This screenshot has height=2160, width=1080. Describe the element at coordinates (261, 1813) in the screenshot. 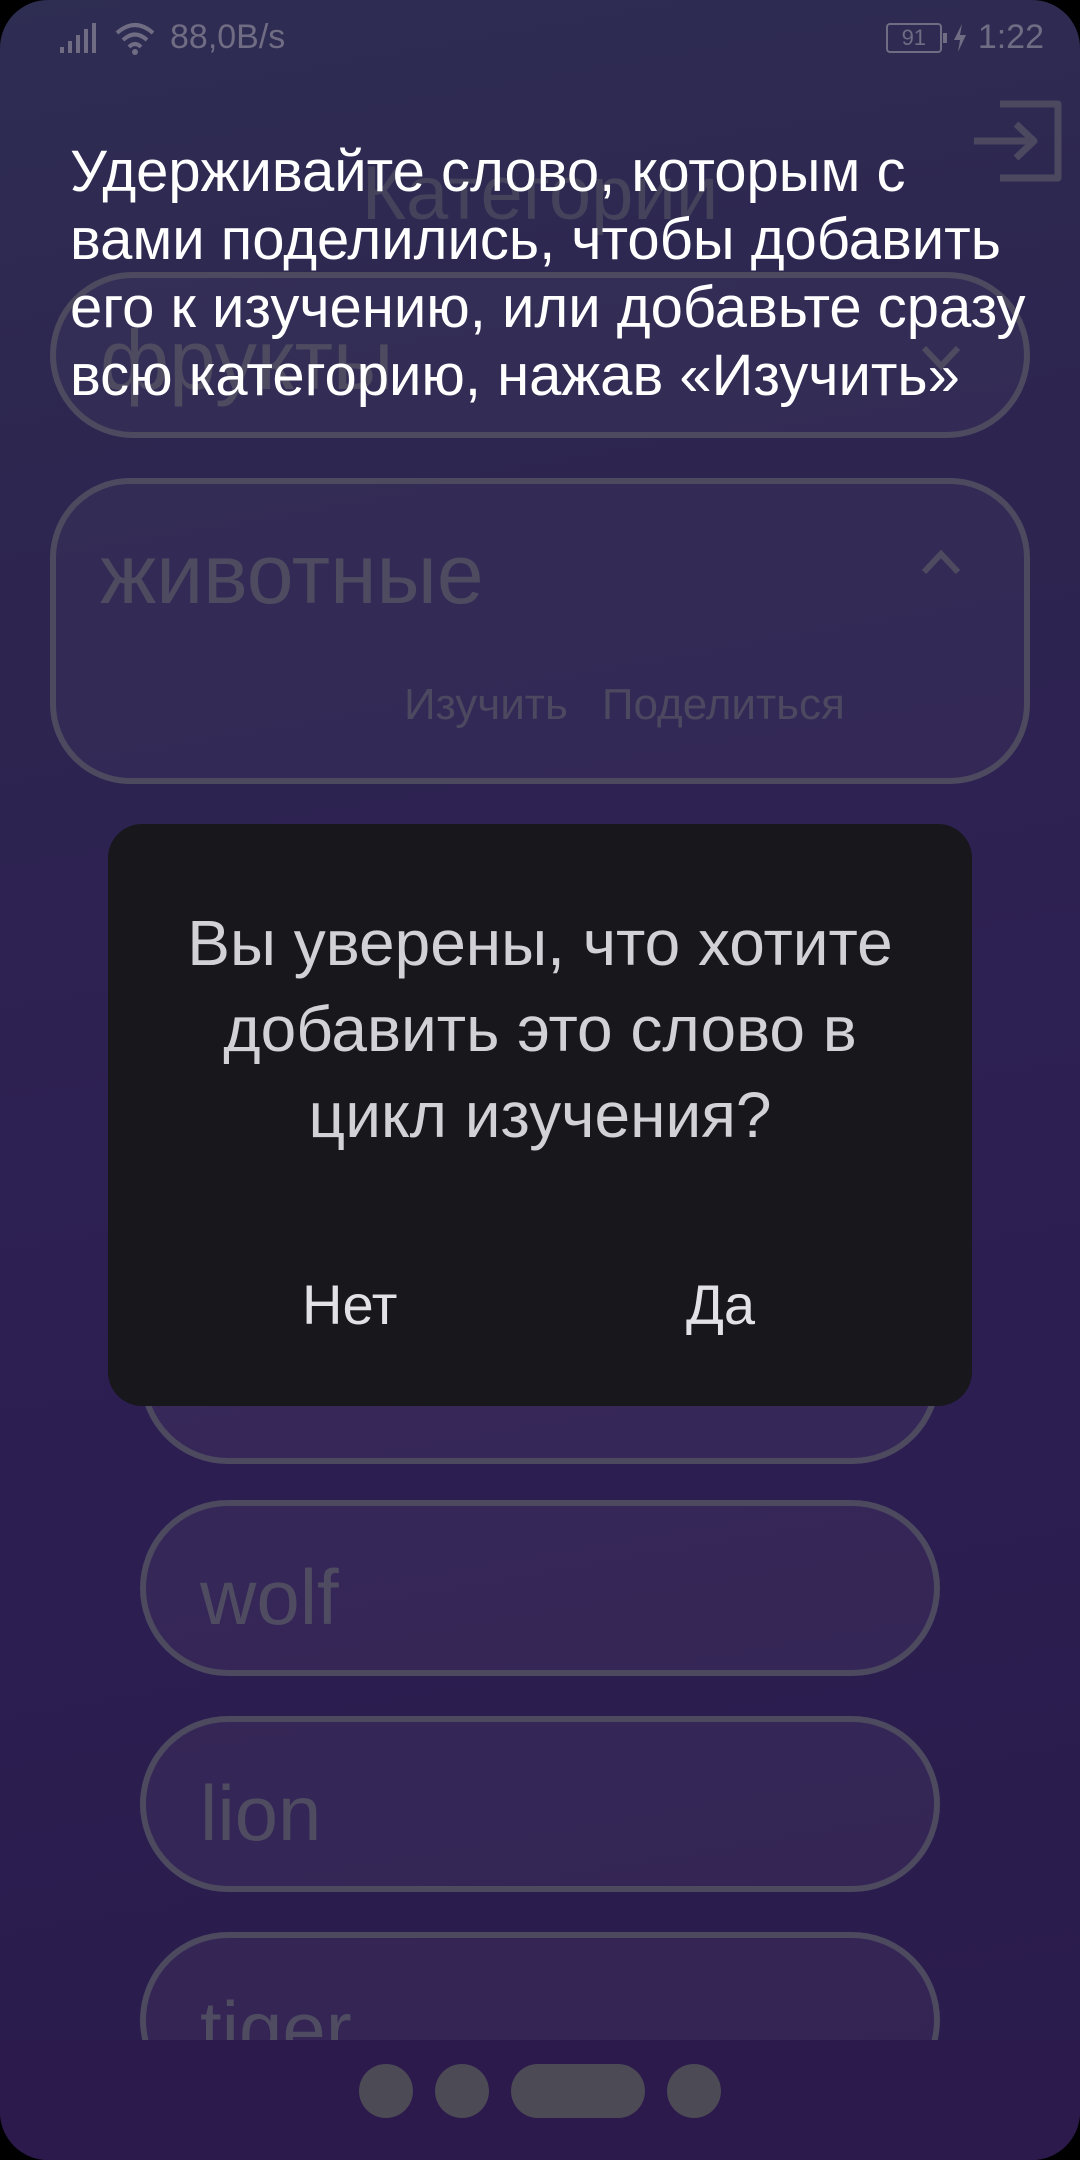

I see `word-label: lion` at that location.